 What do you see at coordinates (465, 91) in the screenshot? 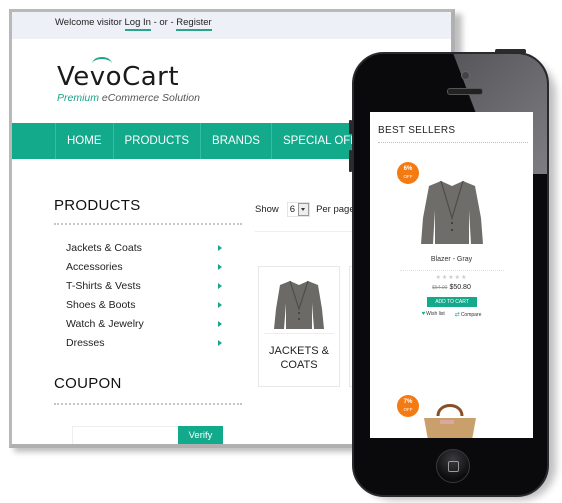
I see `earpiece-speaker` at bounding box center [465, 91].